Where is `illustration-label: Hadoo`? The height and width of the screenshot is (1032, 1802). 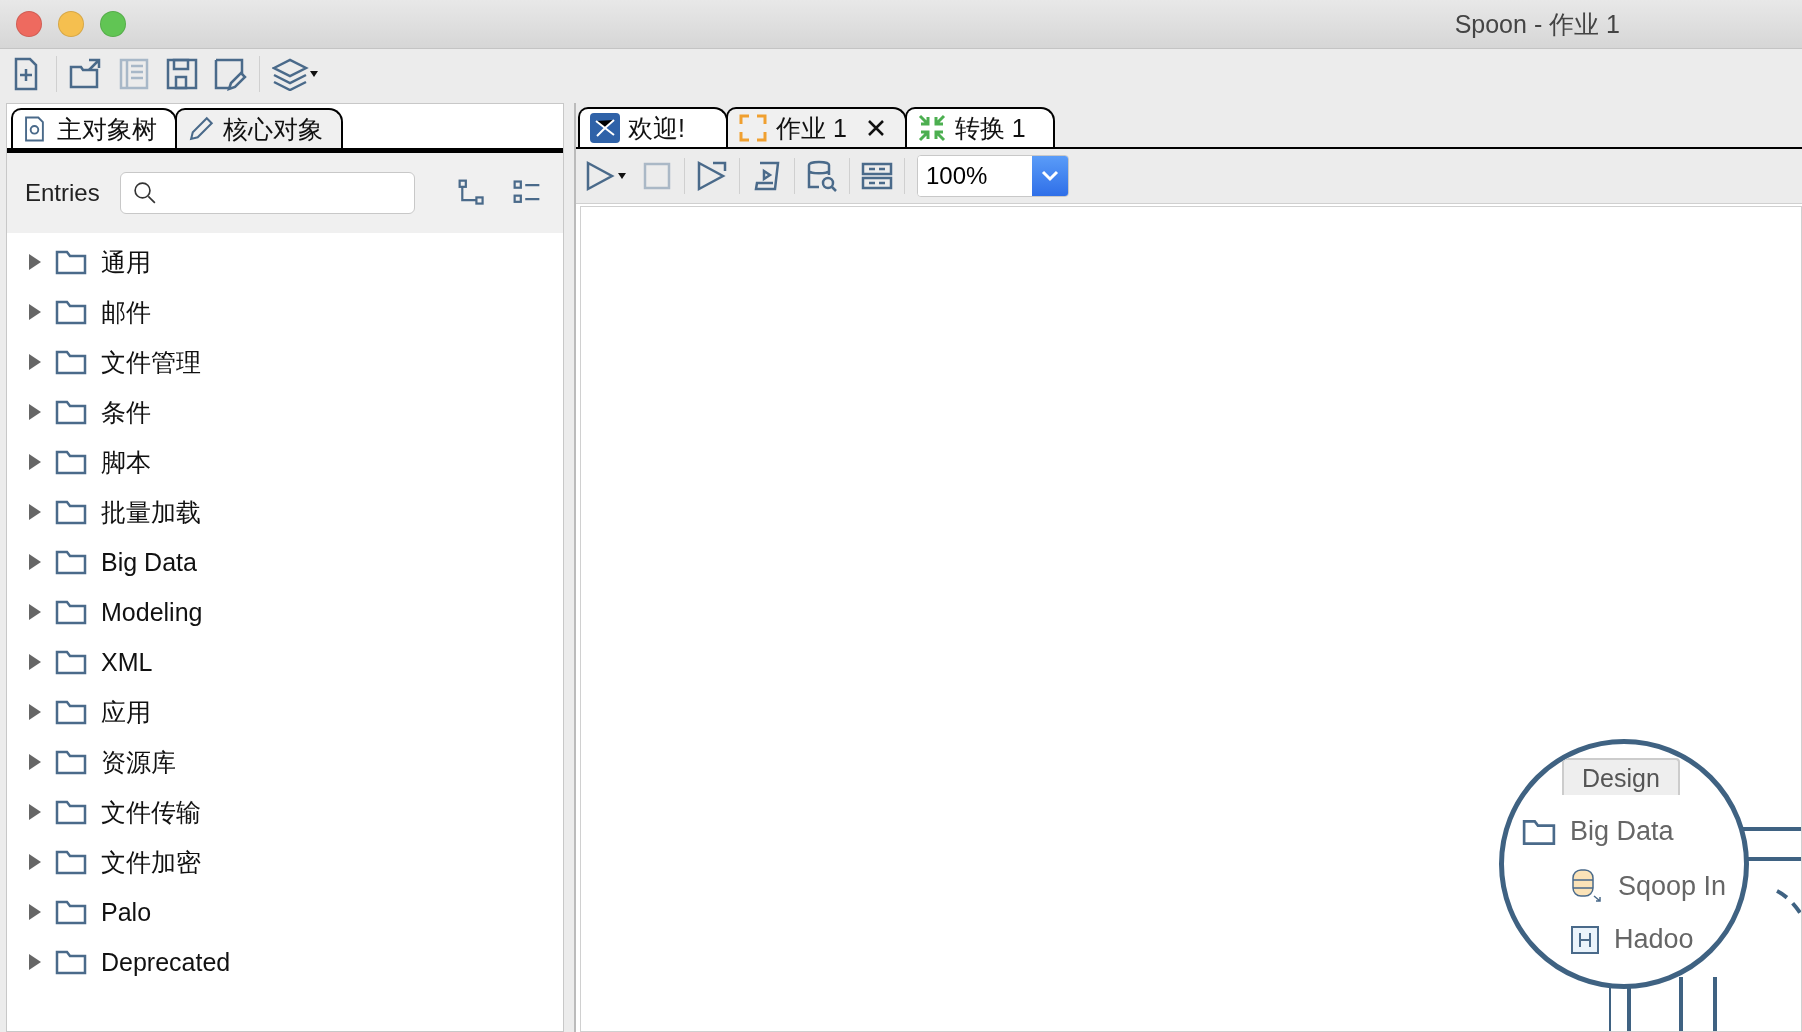 illustration-label: Hadoo is located at coordinates (1654, 939).